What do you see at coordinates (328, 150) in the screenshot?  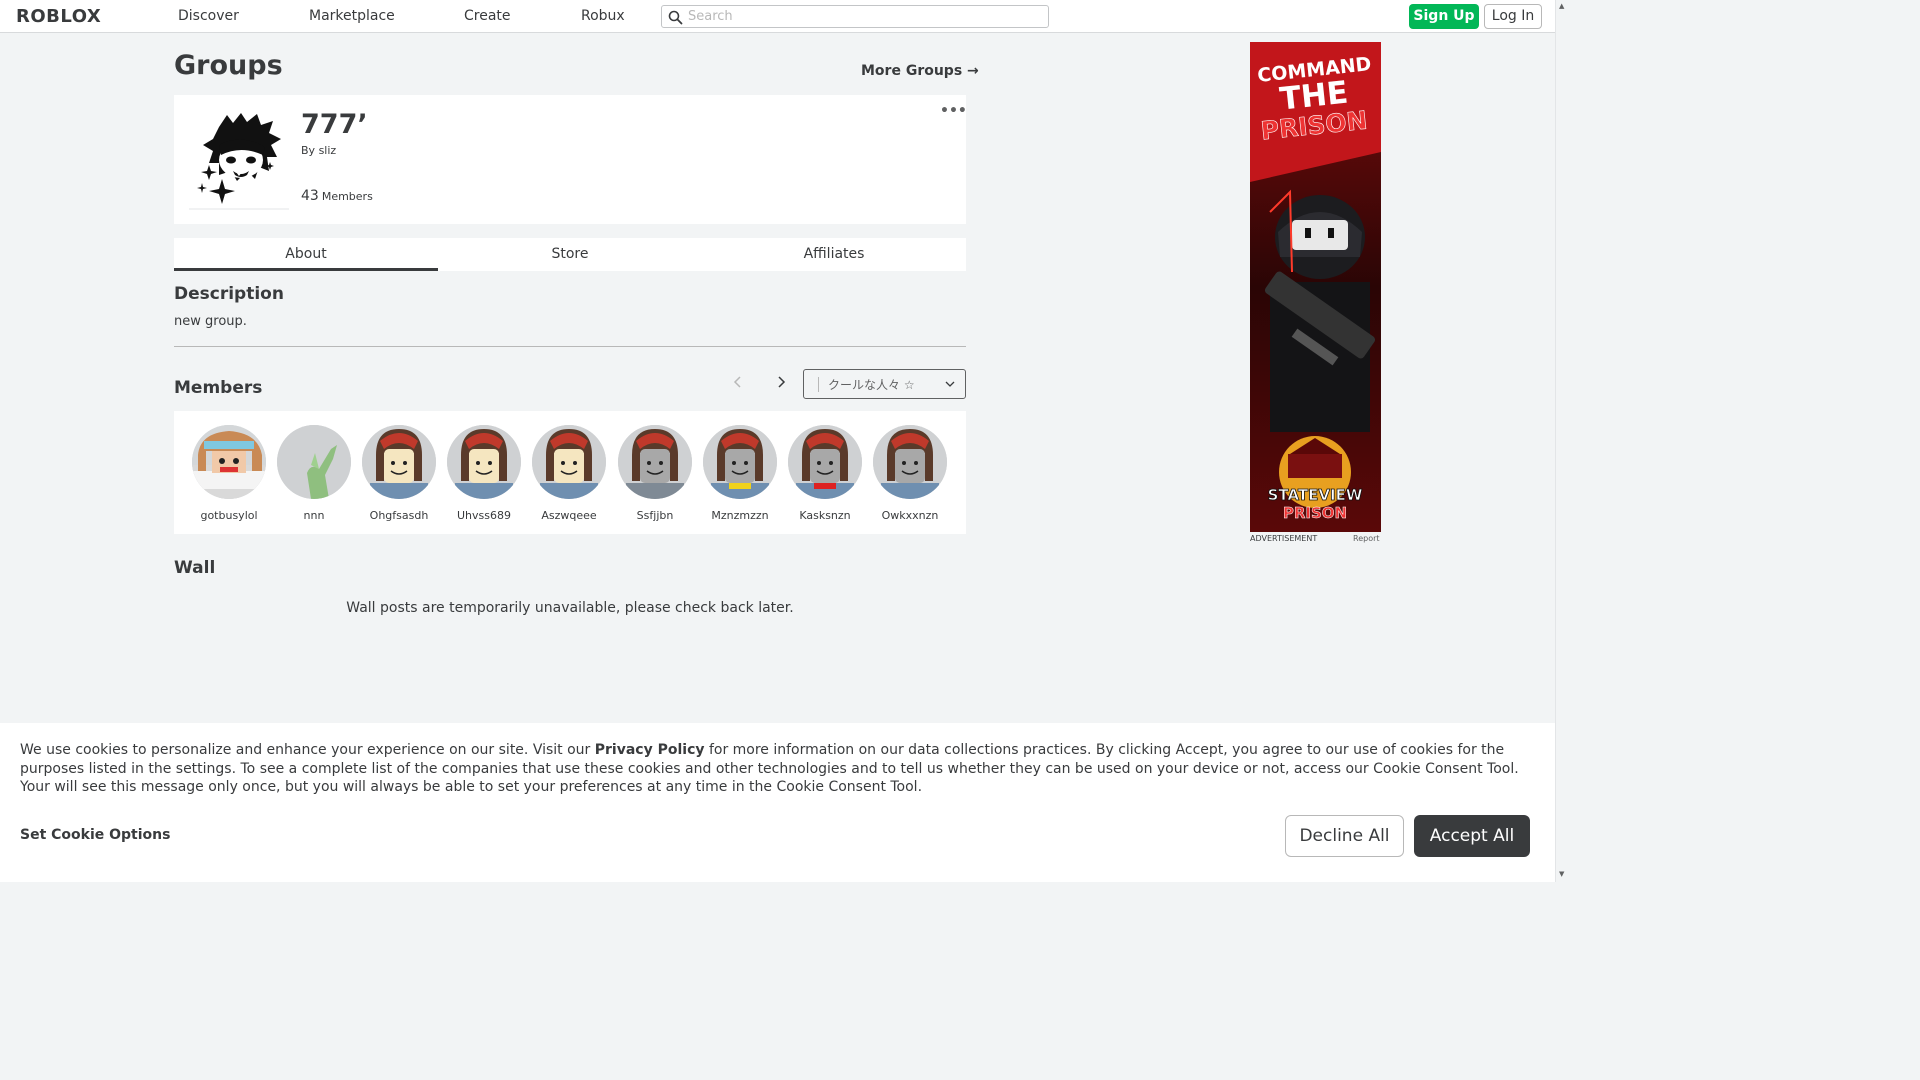 I see `owner-link: sliz` at bounding box center [328, 150].